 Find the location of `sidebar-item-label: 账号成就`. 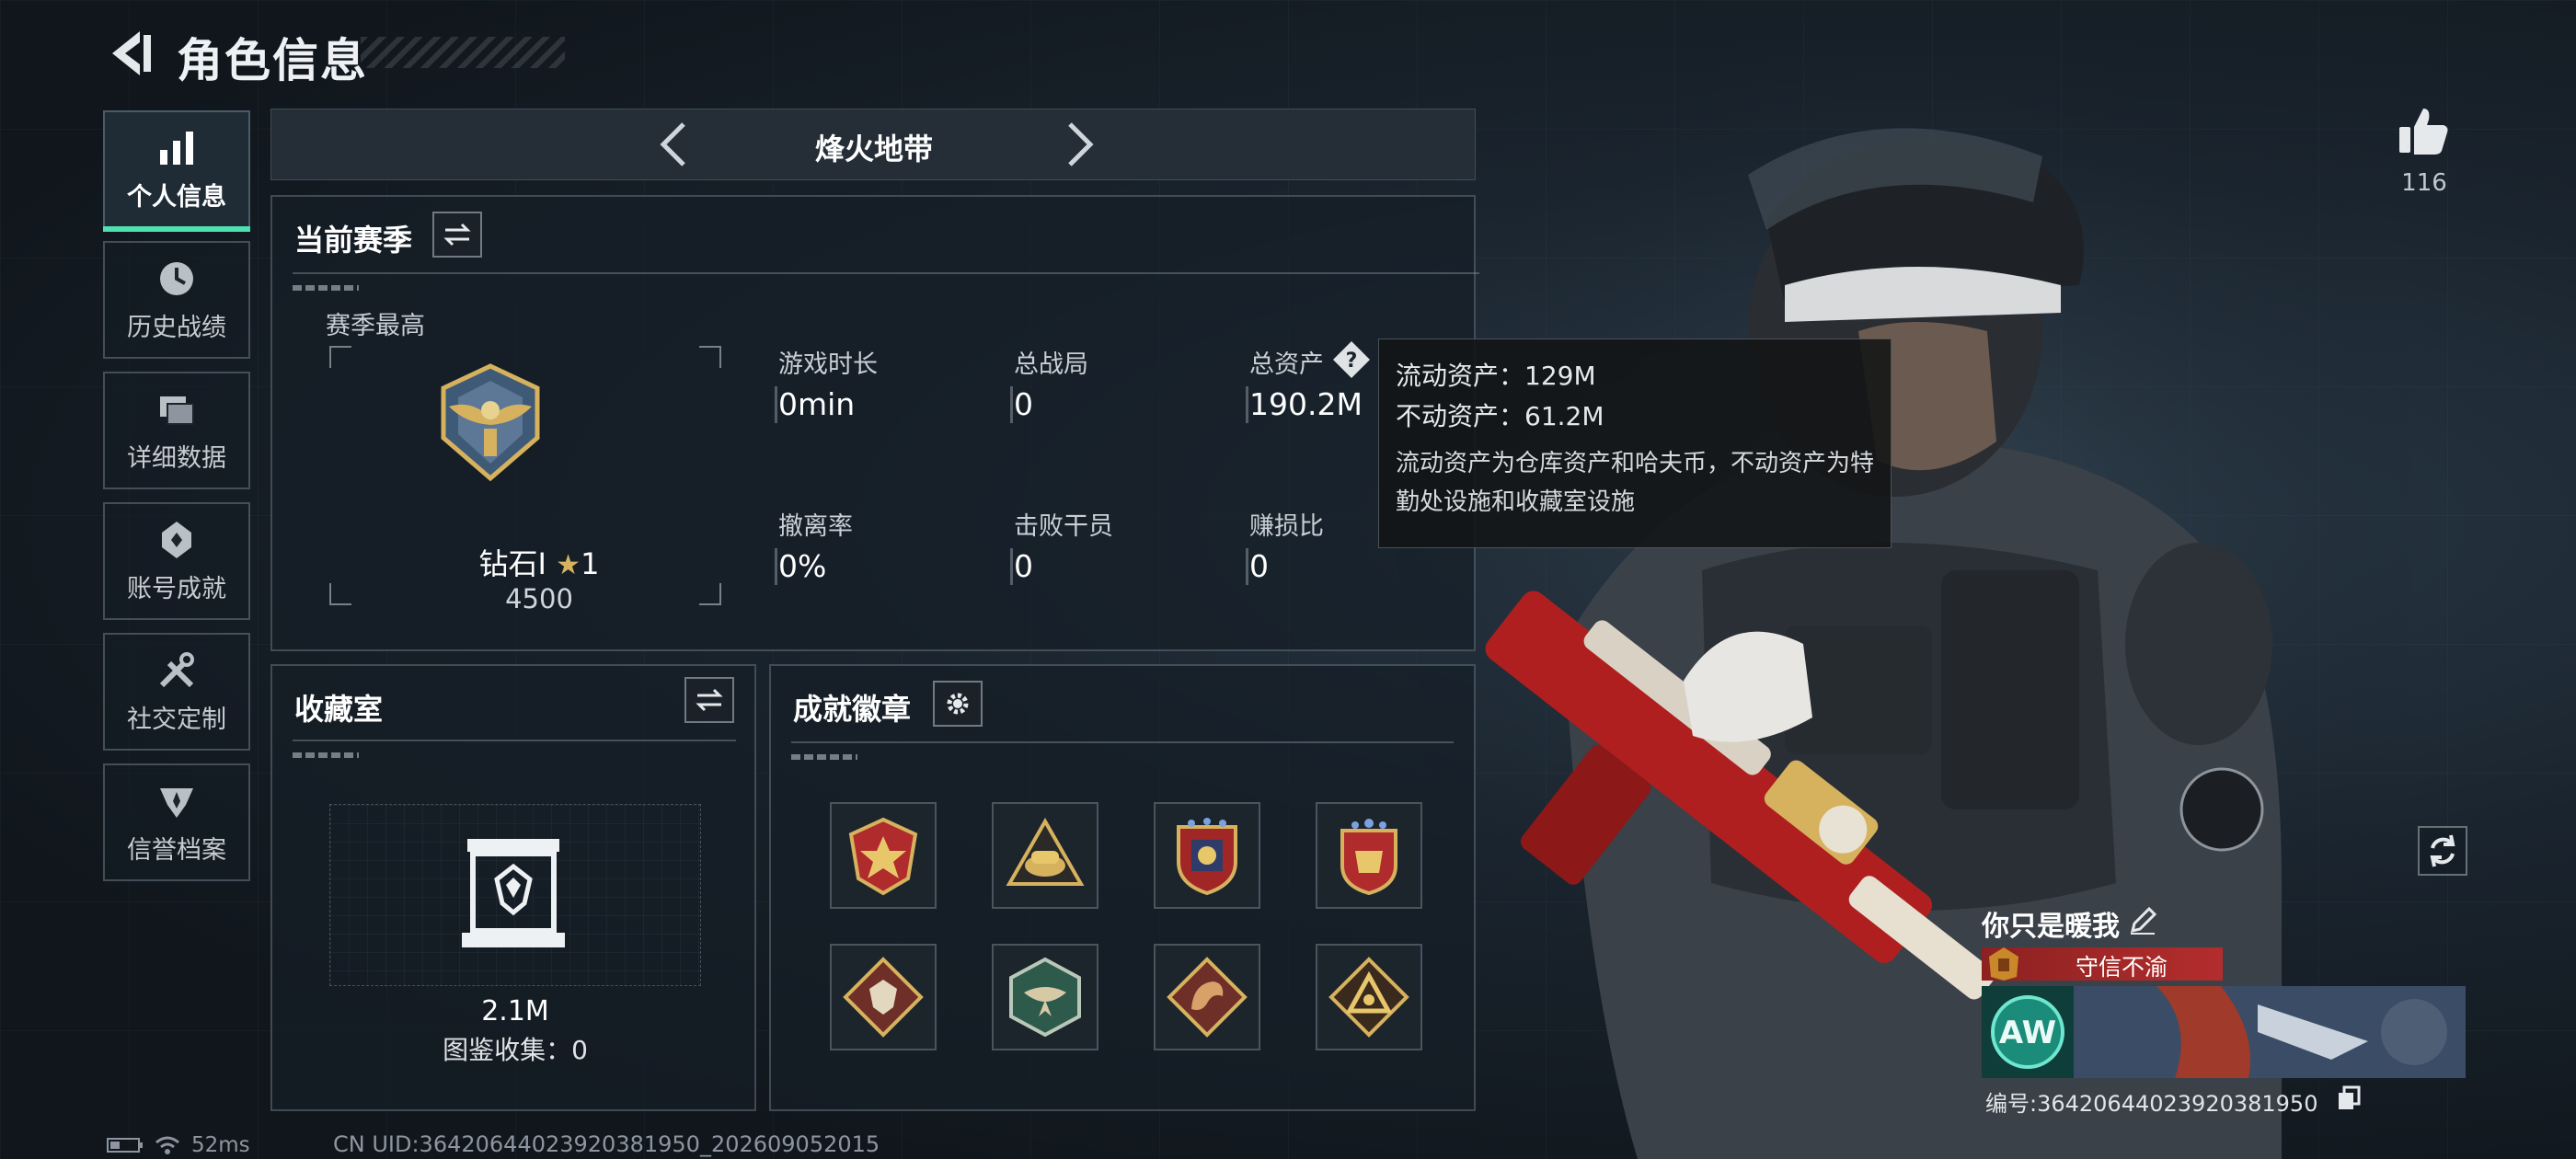

sidebar-item-label: 账号成就 is located at coordinates (176, 588).